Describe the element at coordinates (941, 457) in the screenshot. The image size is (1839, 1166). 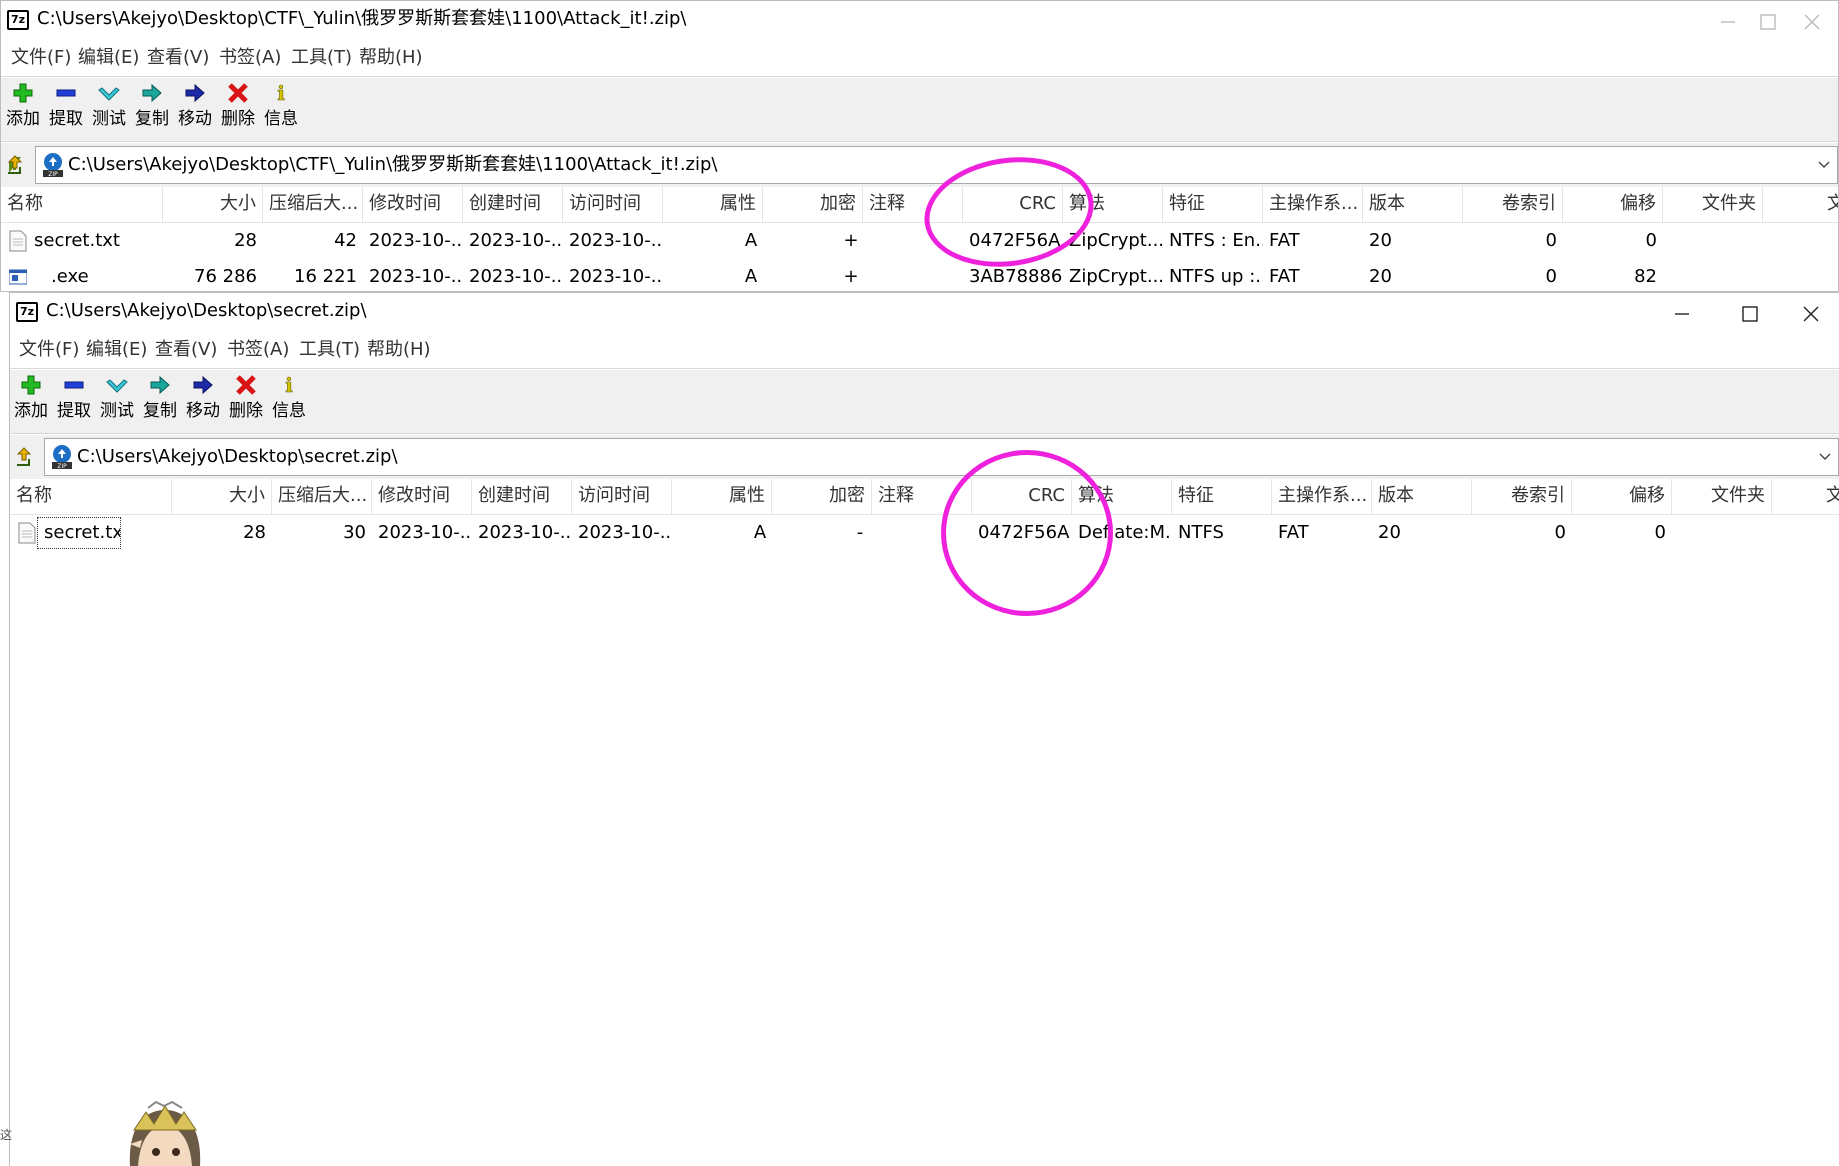
I see `path-input: ZIP C:\Users\Akejyo\Desktop\secret.zip\` at that location.